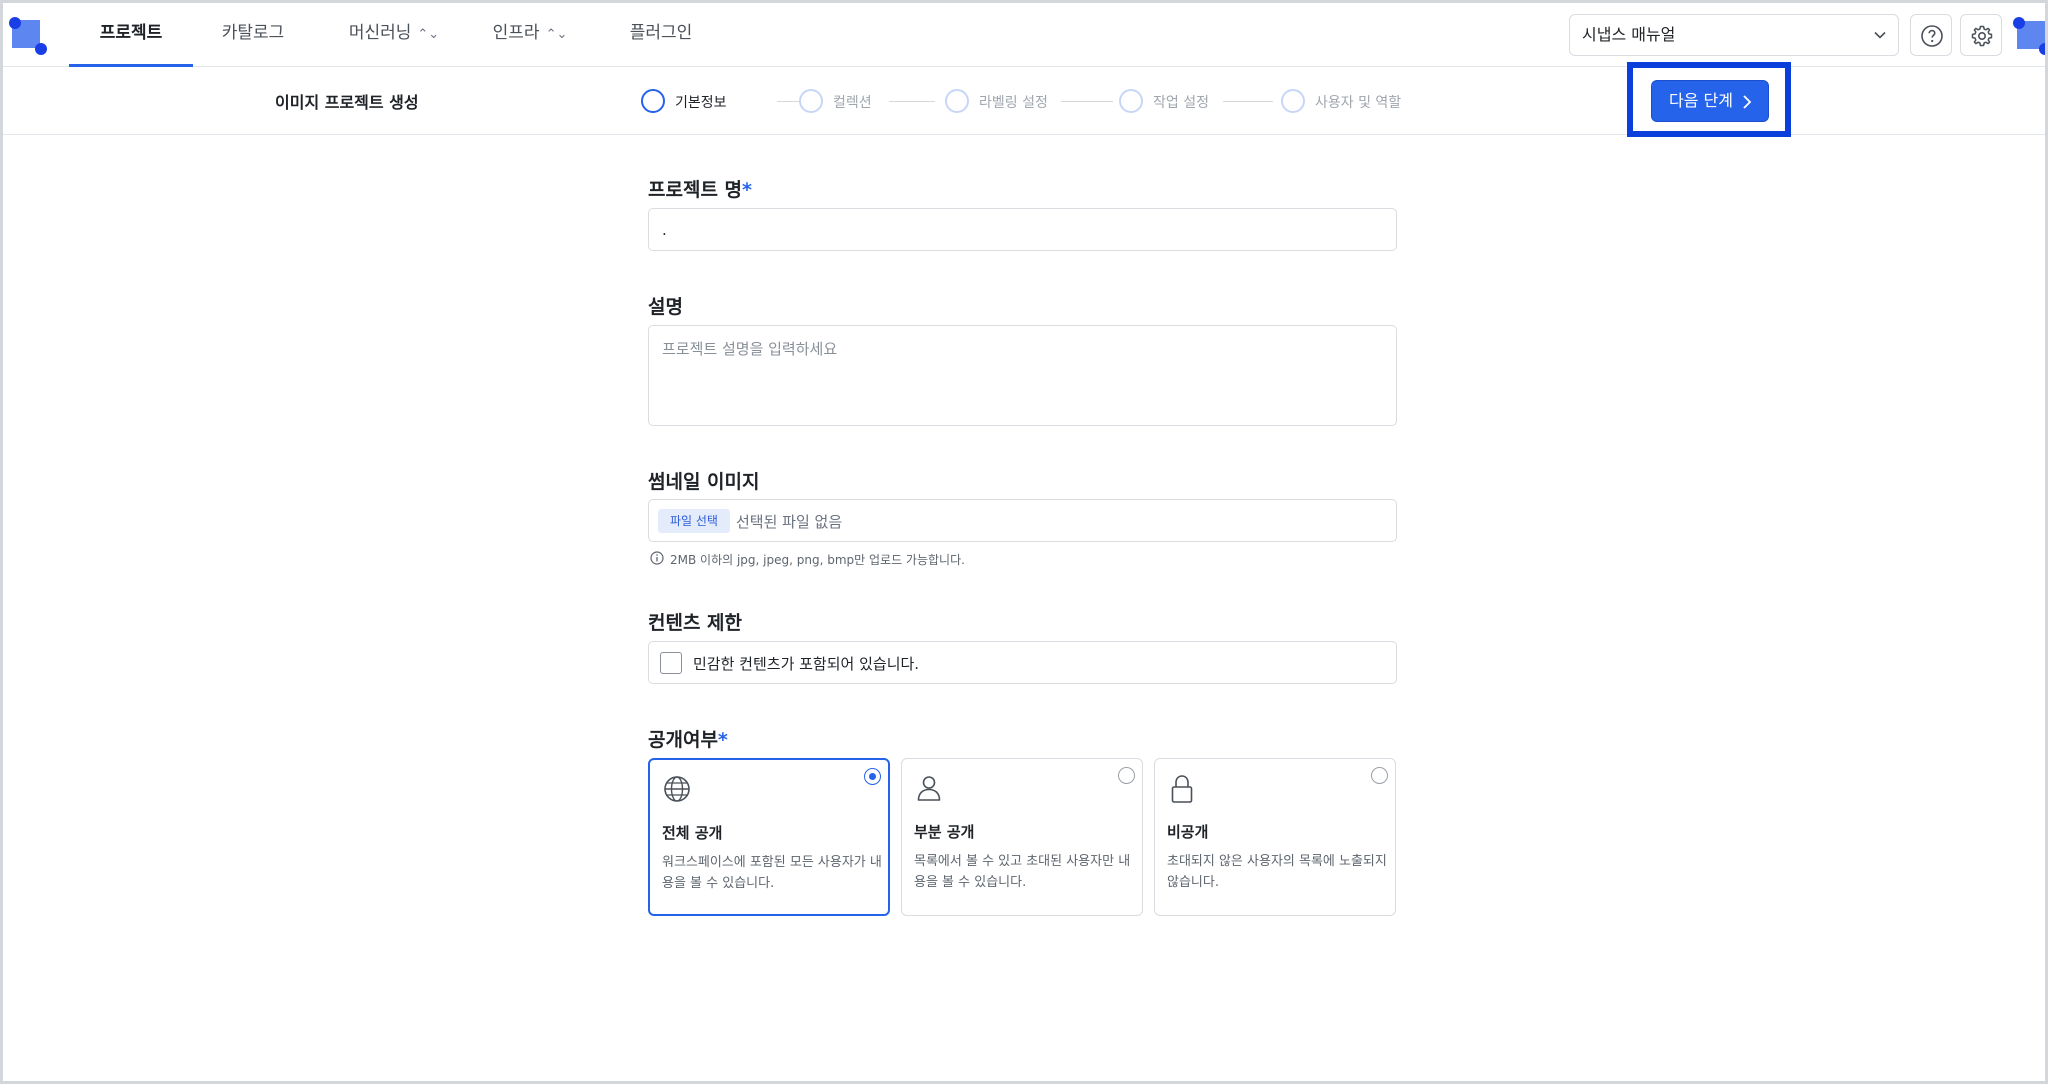  I want to click on app-logo, so click(28, 36).